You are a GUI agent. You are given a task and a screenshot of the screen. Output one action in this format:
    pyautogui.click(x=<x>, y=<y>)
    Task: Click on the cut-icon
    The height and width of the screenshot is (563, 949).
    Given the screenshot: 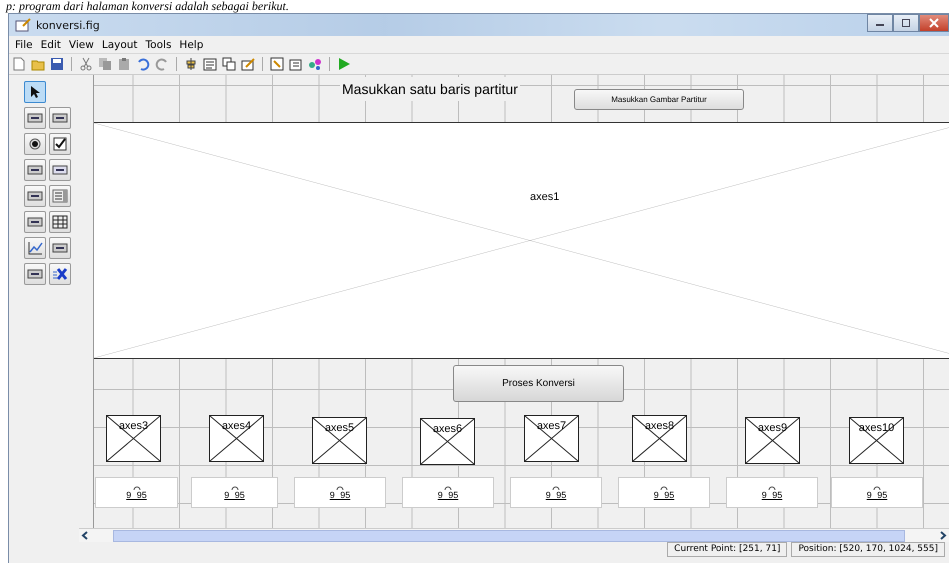 What is the action you would take?
    pyautogui.click(x=86, y=64)
    